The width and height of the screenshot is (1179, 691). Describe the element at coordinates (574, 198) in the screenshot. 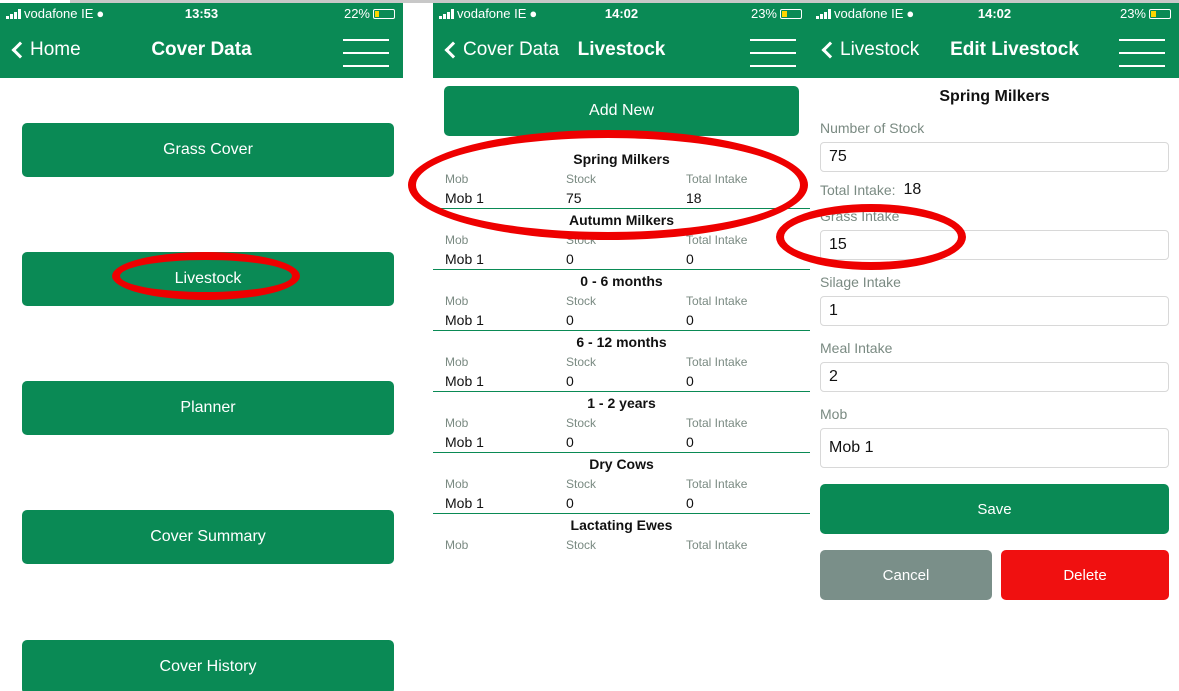

I see `stock-value: 75` at that location.